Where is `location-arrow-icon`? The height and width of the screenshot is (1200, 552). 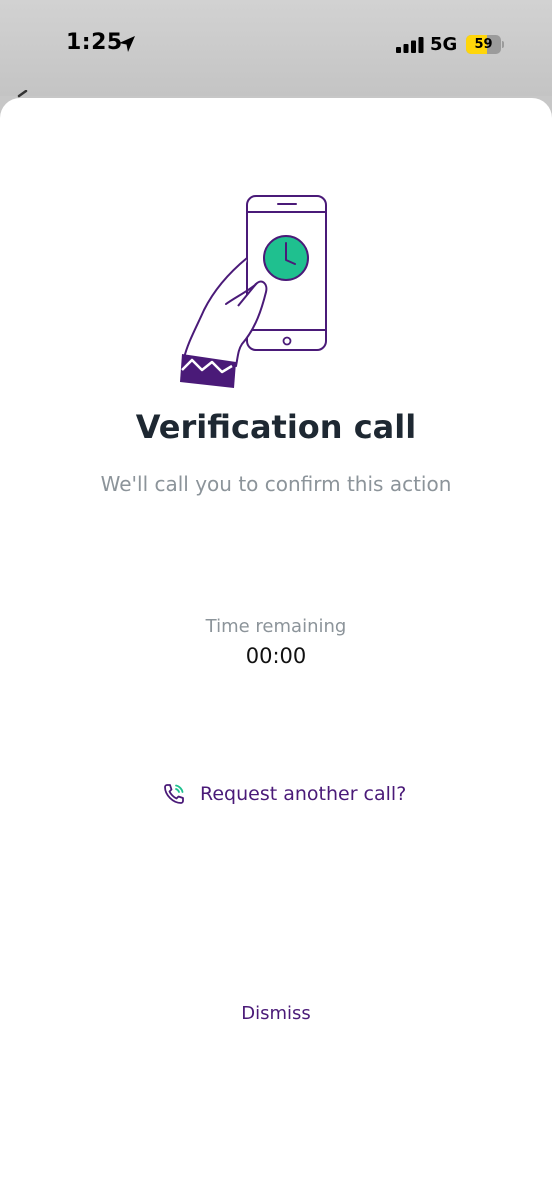
location-arrow-icon is located at coordinates (127, 44).